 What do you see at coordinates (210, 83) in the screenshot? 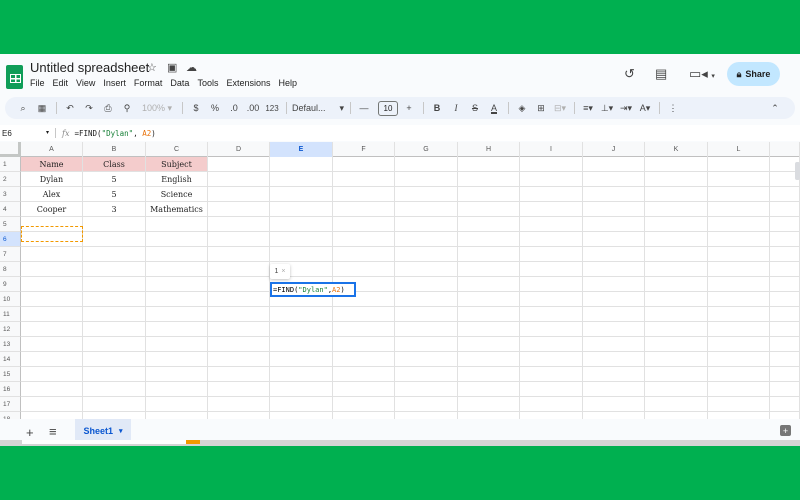
I see `menu-tools: Tools` at bounding box center [210, 83].